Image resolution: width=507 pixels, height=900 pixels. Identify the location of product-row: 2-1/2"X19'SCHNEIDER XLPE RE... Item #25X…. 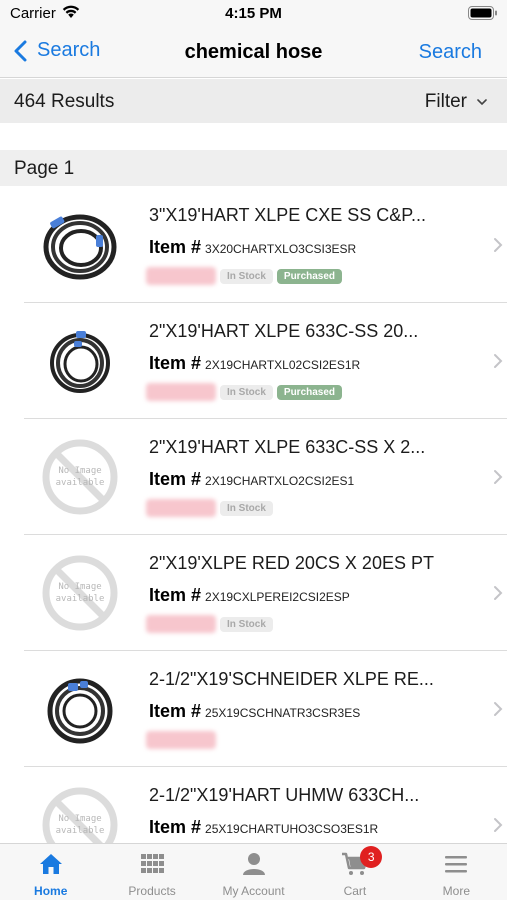
(265, 709).